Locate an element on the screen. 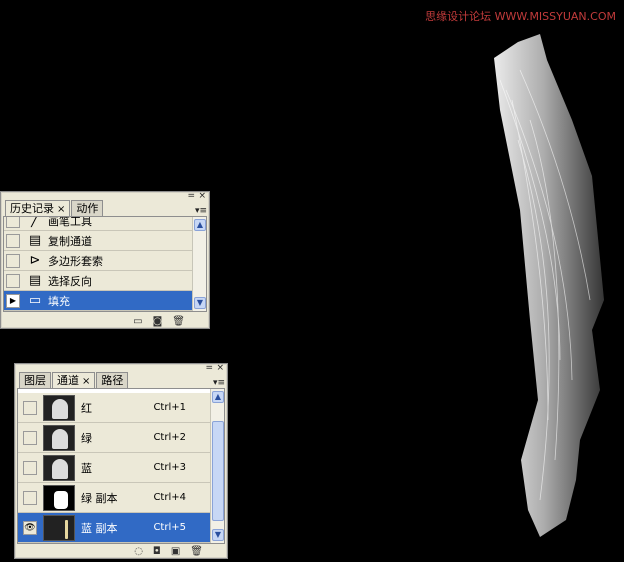 This screenshot has width=624, height=562. channels-scrollbar: ▲ ▼ is located at coordinates (217, 466).